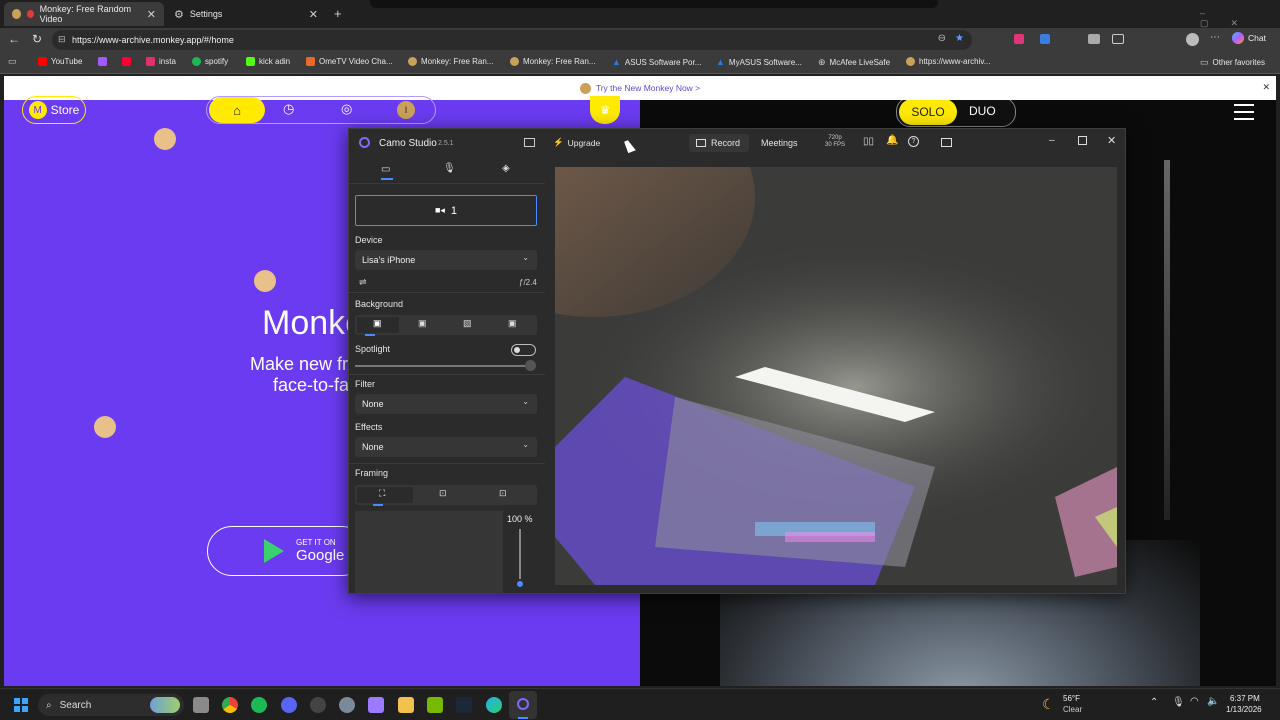 The height and width of the screenshot is (720, 1280). What do you see at coordinates (946, 142) in the screenshot?
I see `panel-toggle-icon` at bounding box center [946, 142].